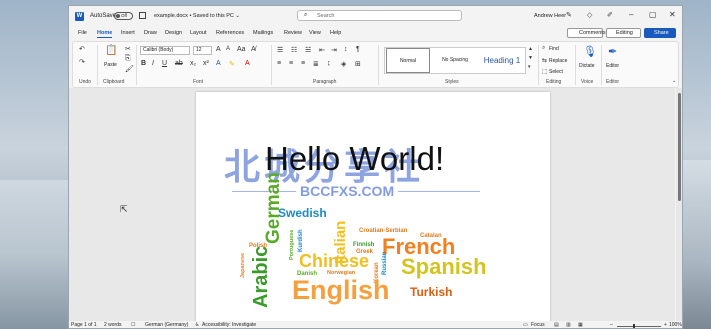  I want to click on font-color-icon: A, so click(247, 63).